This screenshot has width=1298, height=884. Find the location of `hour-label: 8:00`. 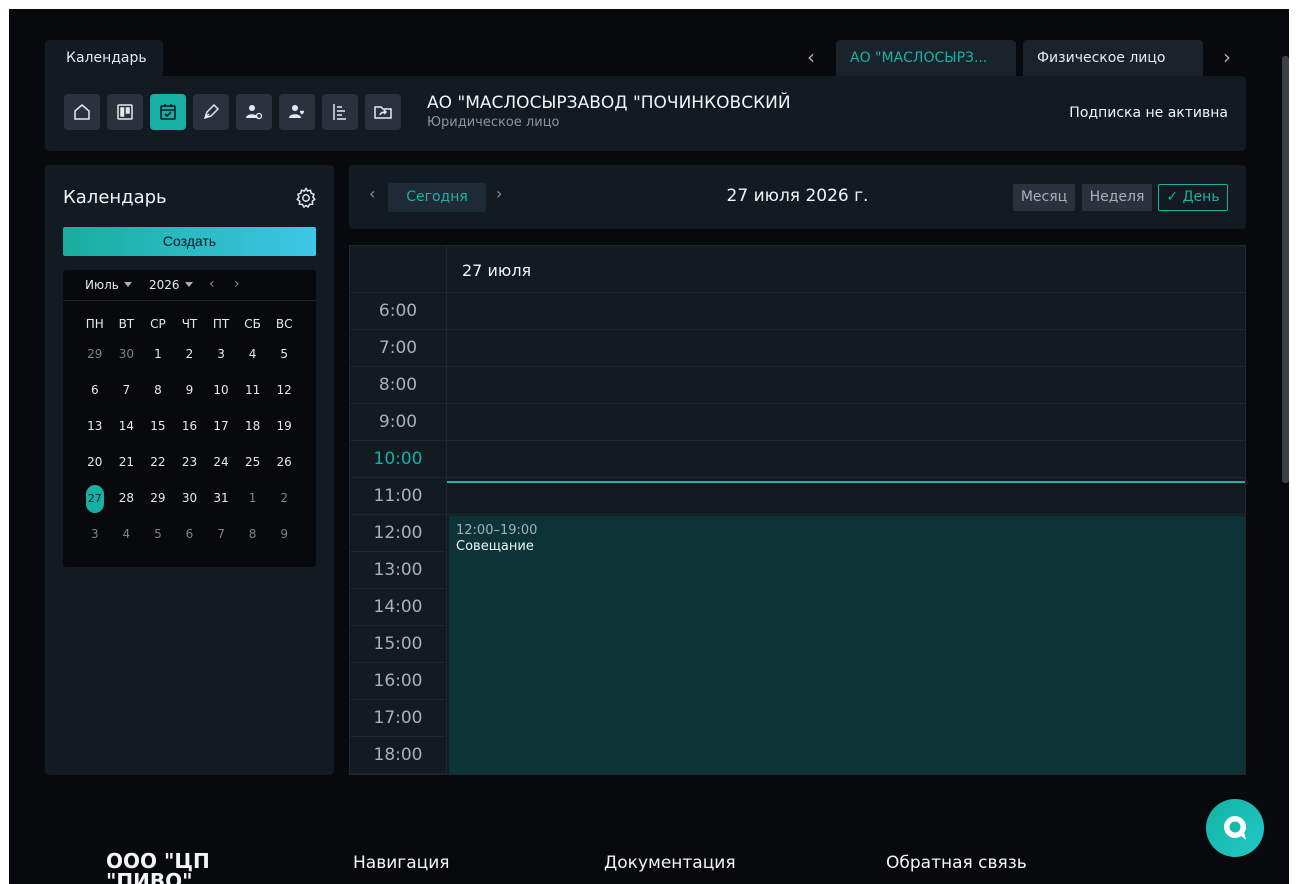

hour-label: 8:00 is located at coordinates (398, 385).